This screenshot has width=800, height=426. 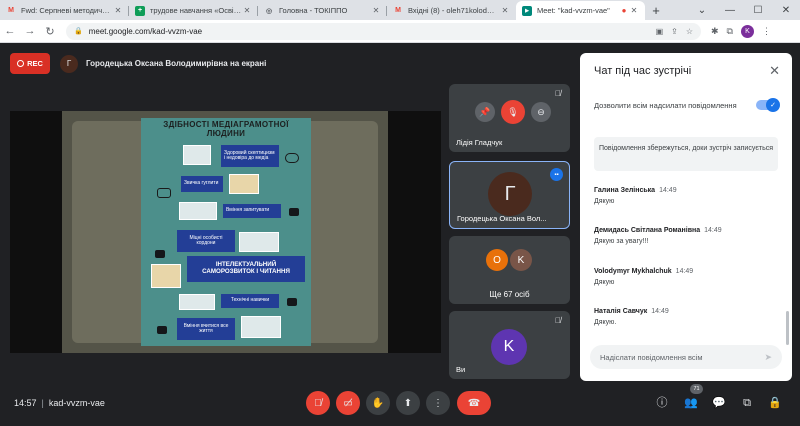 What do you see at coordinates (758, 10) in the screenshot?
I see `maximize-icon: ☐` at bounding box center [758, 10].